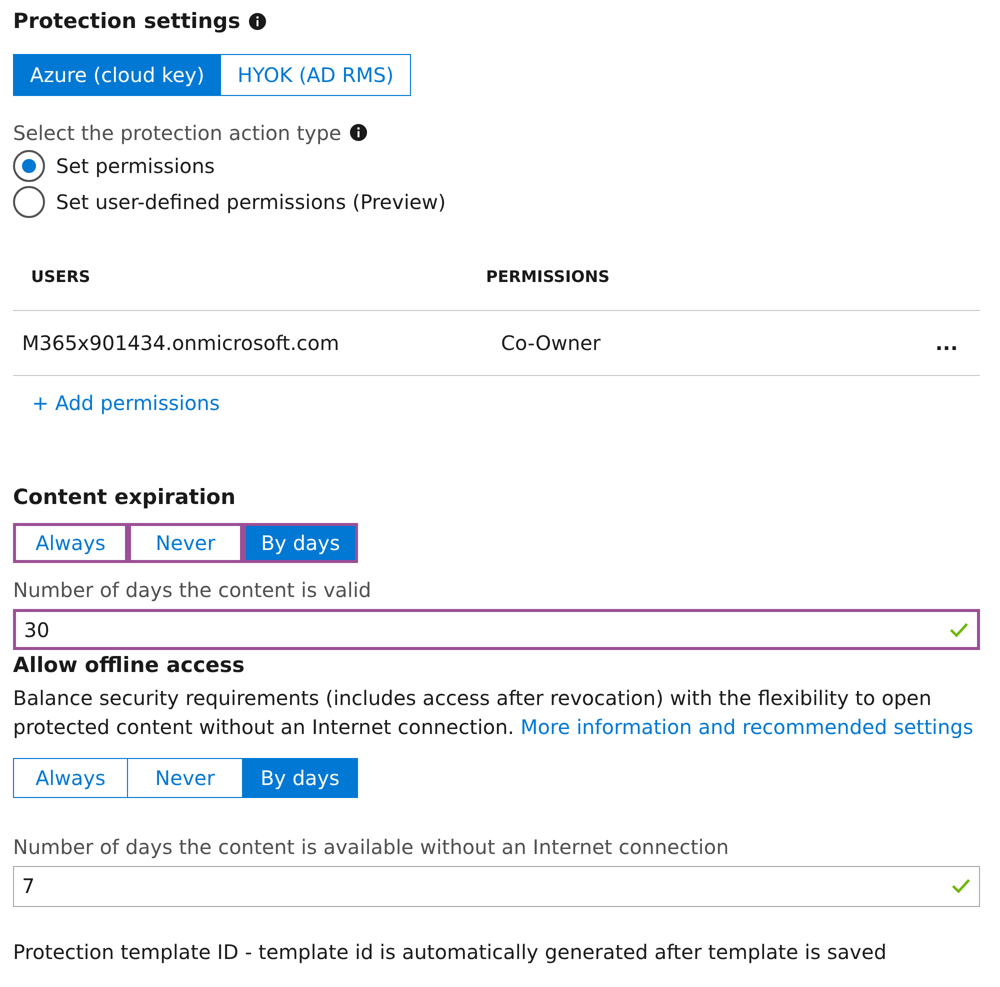 The image size is (1000, 987). Describe the element at coordinates (551, 343) in the screenshot. I see `table-cell-text: Co-Owner` at that location.